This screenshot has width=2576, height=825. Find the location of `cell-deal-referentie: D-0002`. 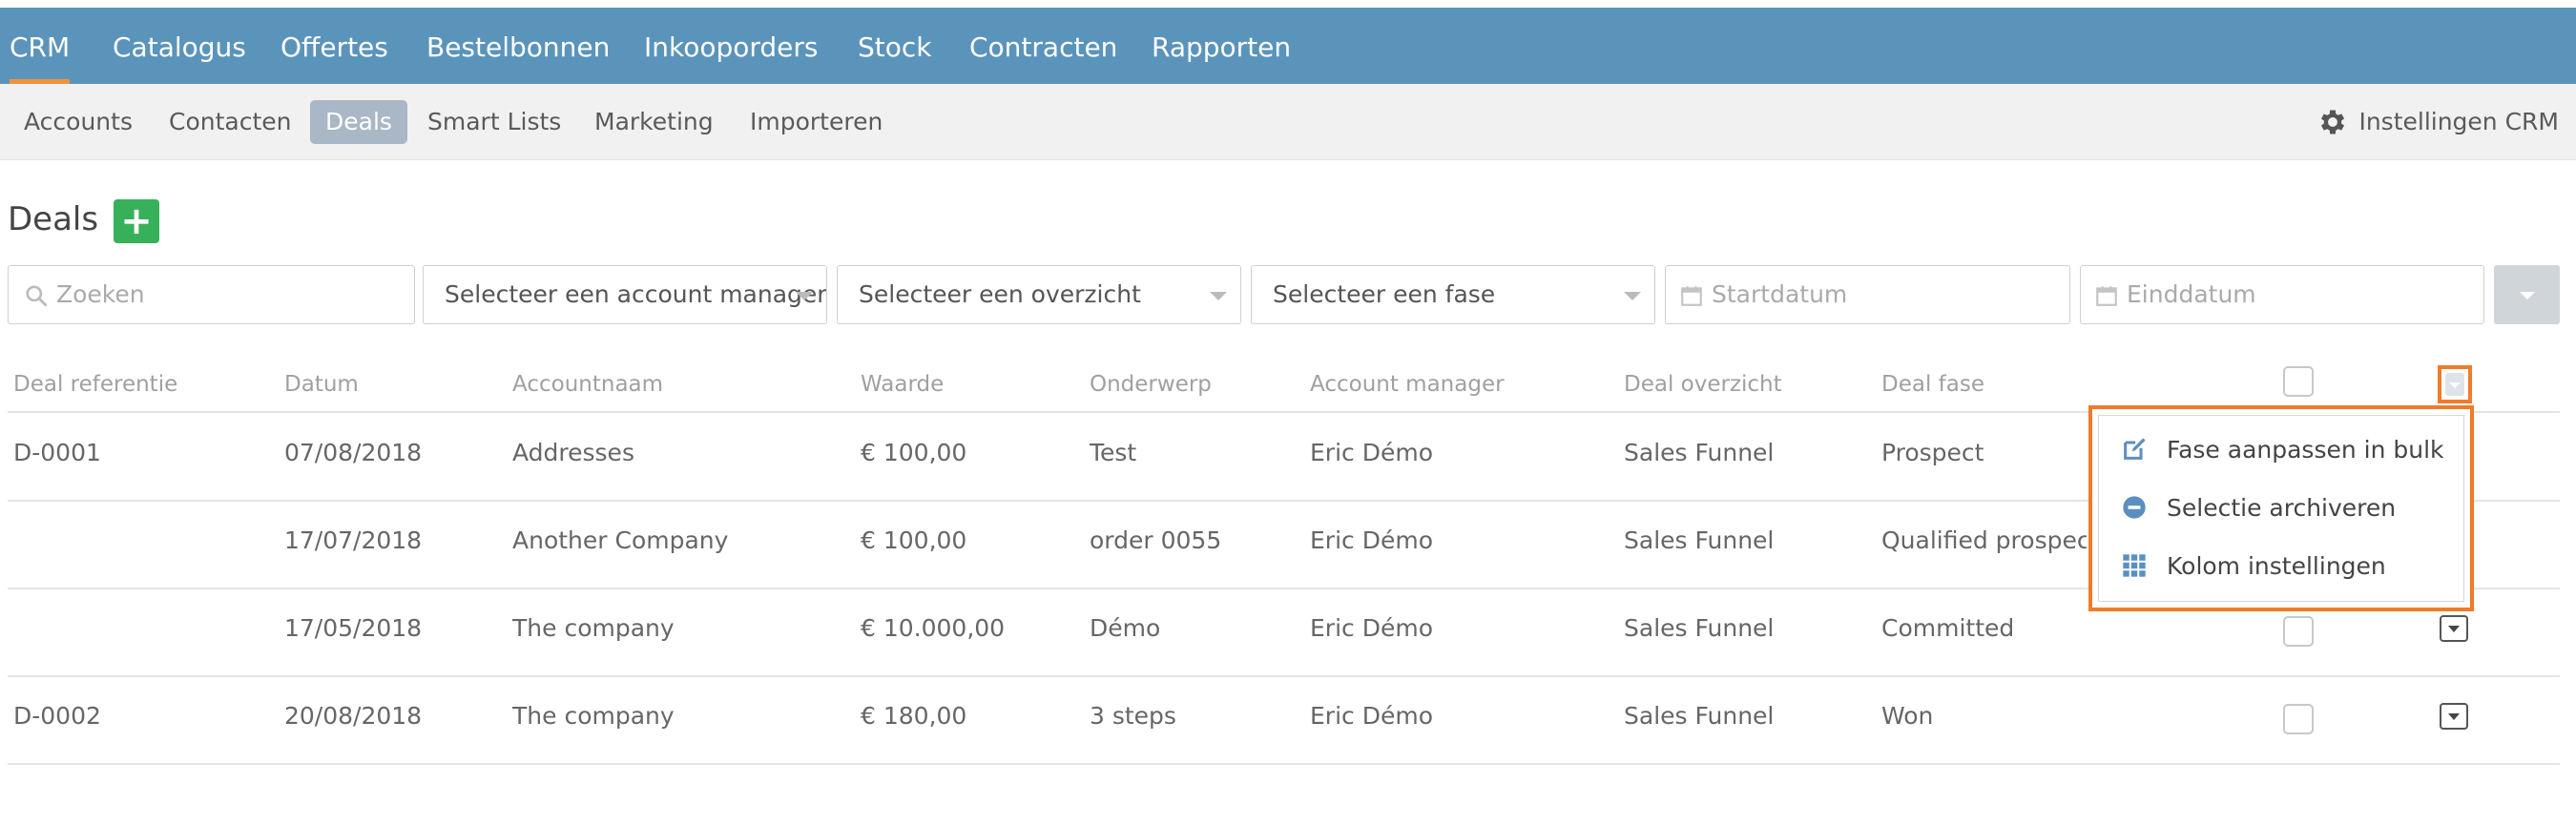

cell-deal-referentie: D-0002 is located at coordinates (57, 716).